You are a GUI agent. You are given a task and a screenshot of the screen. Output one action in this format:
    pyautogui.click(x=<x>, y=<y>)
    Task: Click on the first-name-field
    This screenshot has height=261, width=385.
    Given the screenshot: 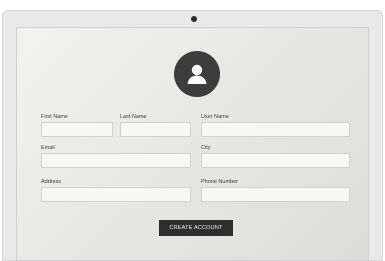 What is the action you would take?
    pyautogui.click(x=77, y=129)
    